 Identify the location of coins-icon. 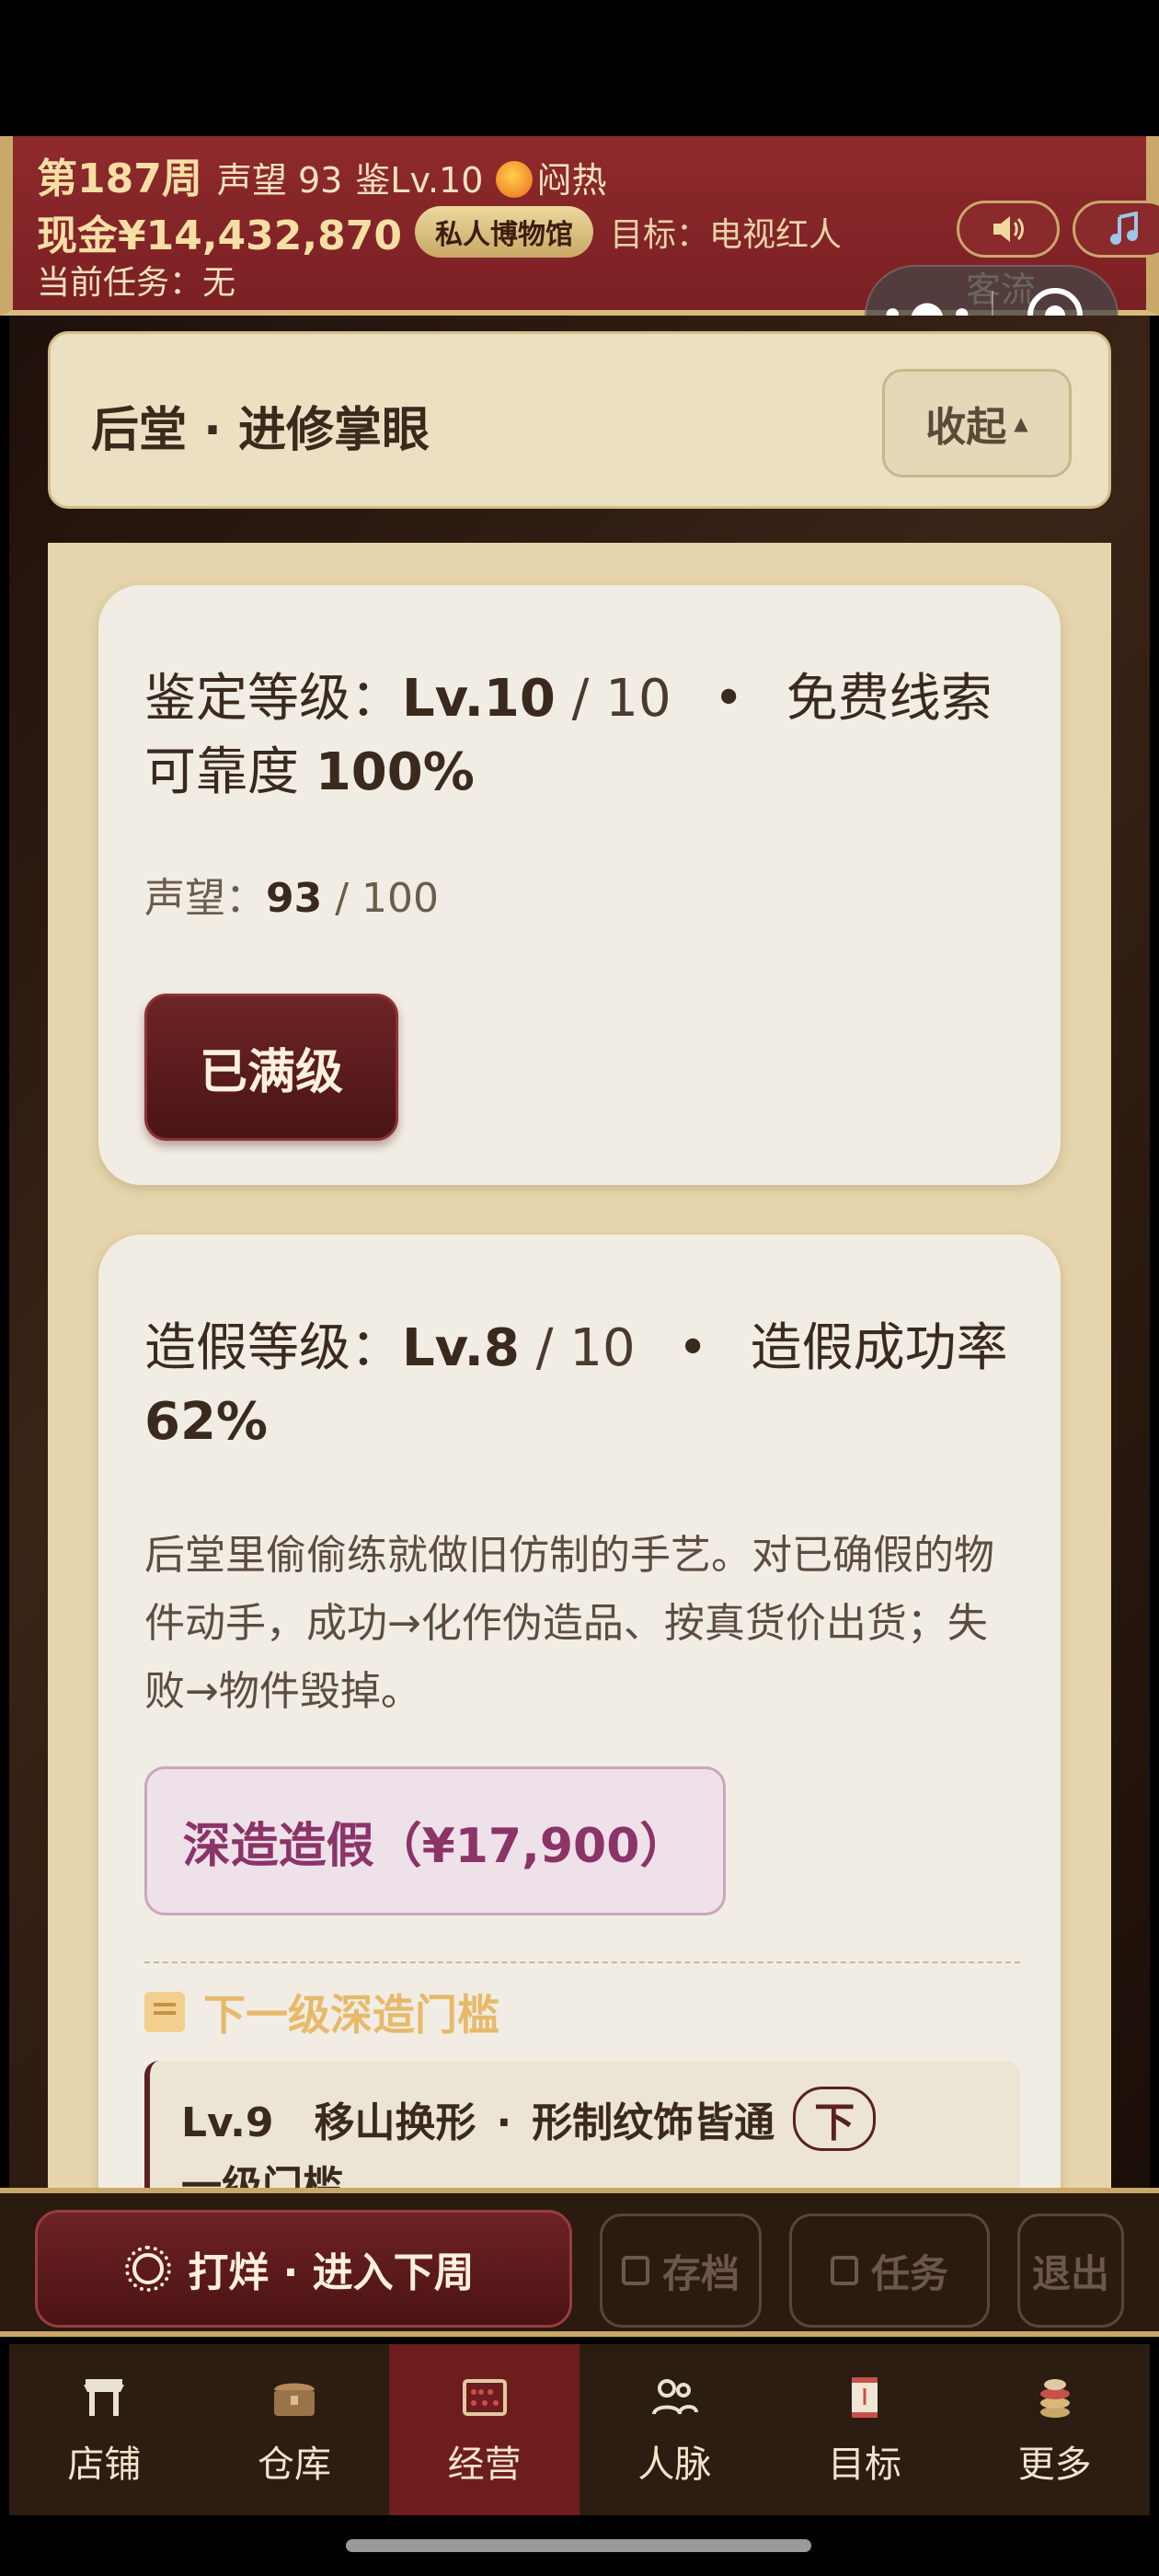
(1055, 2397).